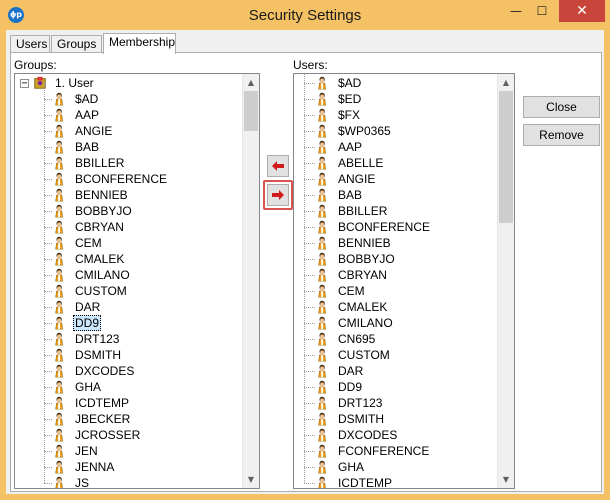 The image size is (610, 500). Describe the element at coordinates (24, 84) in the screenshot. I see `collapse-icon: −` at that location.